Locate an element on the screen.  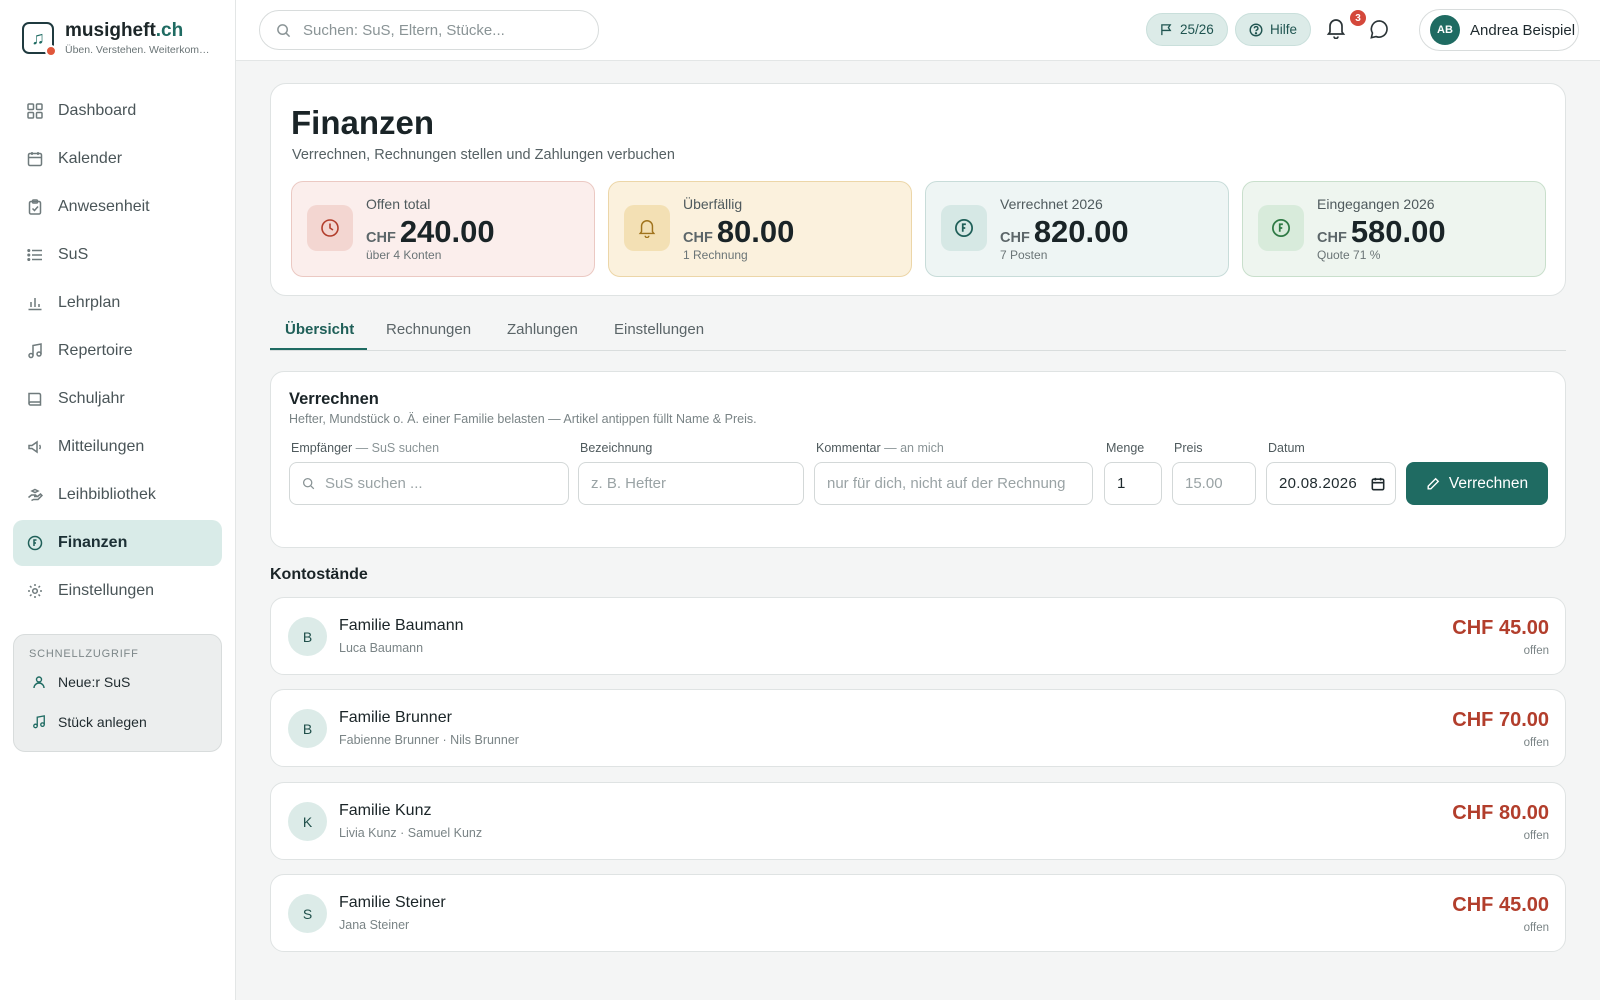
user-name: Andrea Beispiel is located at coordinates (1523, 30).